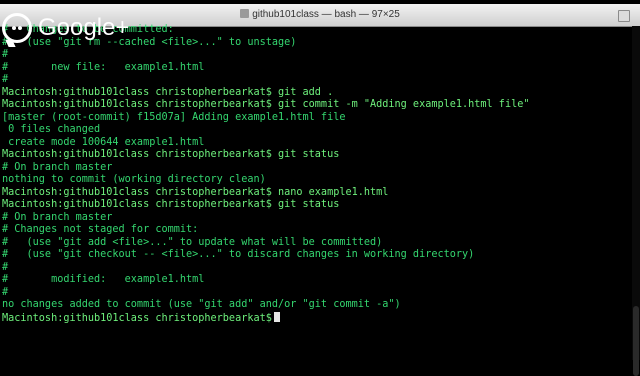  What do you see at coordinates (17, 28) in the screenshot?
I see `hangout-bubble-icon` at bounding box center [17, 28].